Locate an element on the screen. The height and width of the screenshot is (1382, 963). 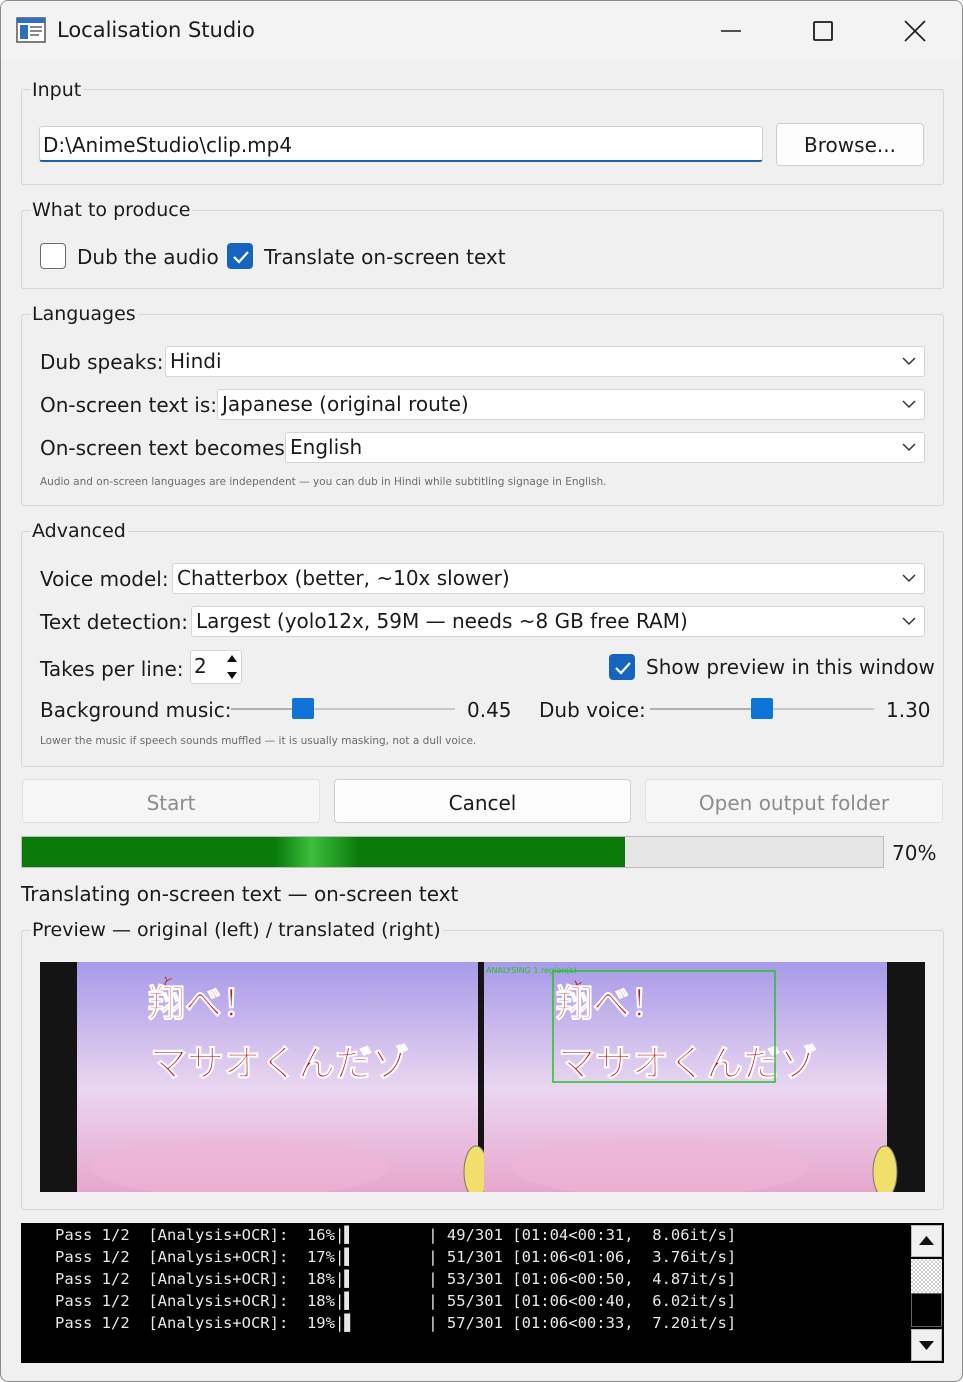
languages-group-title: Languages is located at coordinates (84, 314).